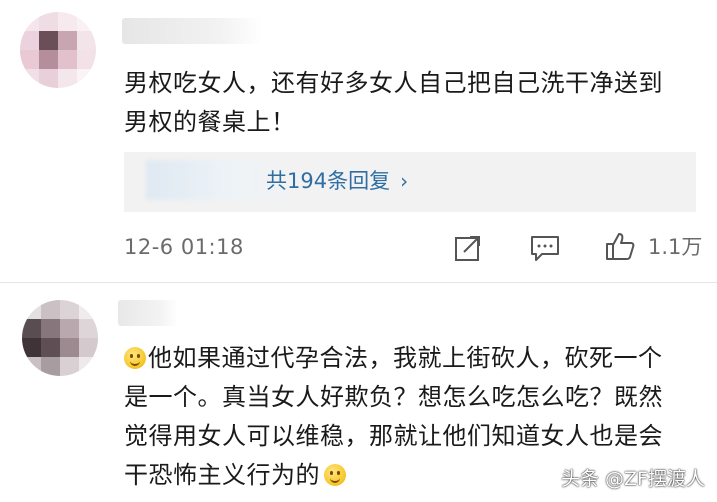 This screenshot has width=717, height=502. Describe the element at coordinates (675, 247) in the screenshot. I see `like-count: 1.1万` at that location.